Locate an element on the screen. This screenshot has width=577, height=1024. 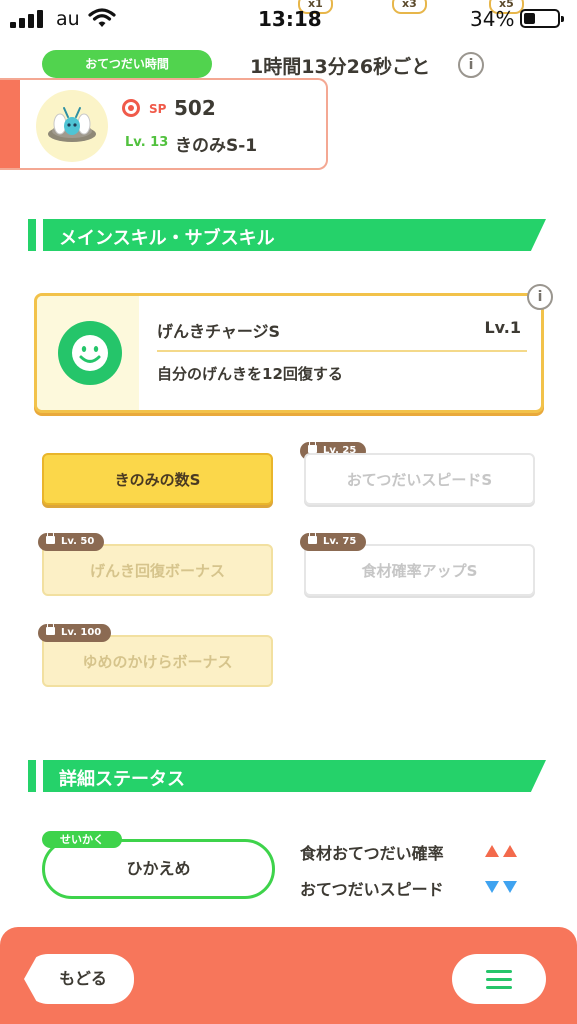
nature-value: ひかえめ is located at coordinates (158, 869).